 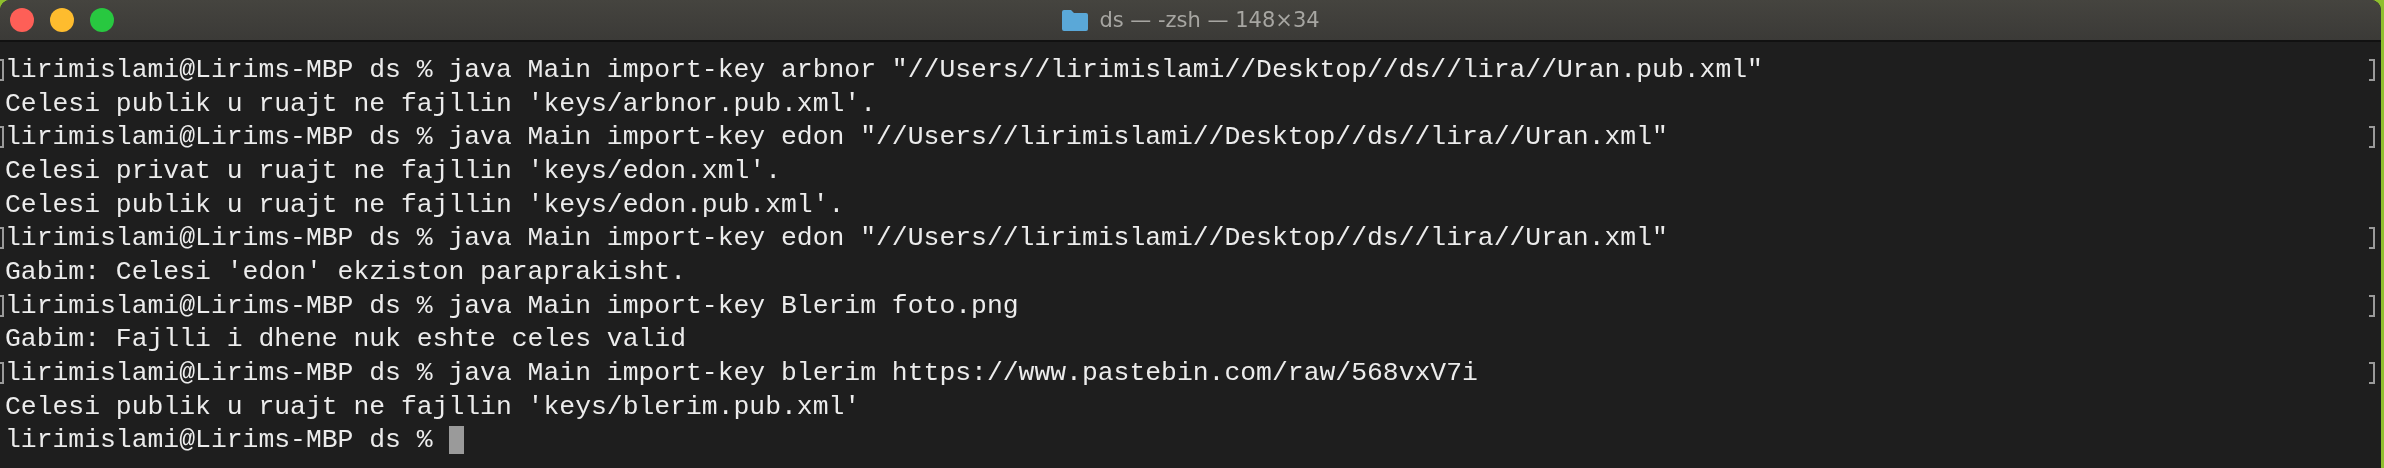 I want to click on output-line: Gabim: Fajlli i dhene nuk eshte celes valid, so click(x=345, y=339).